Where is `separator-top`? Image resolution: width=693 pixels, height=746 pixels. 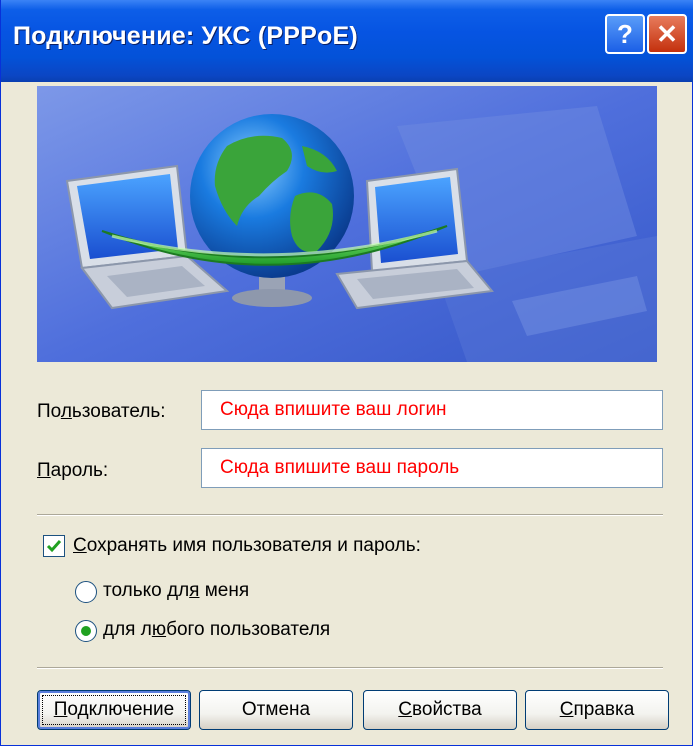 separator-top is located at coordinates (350, 515).